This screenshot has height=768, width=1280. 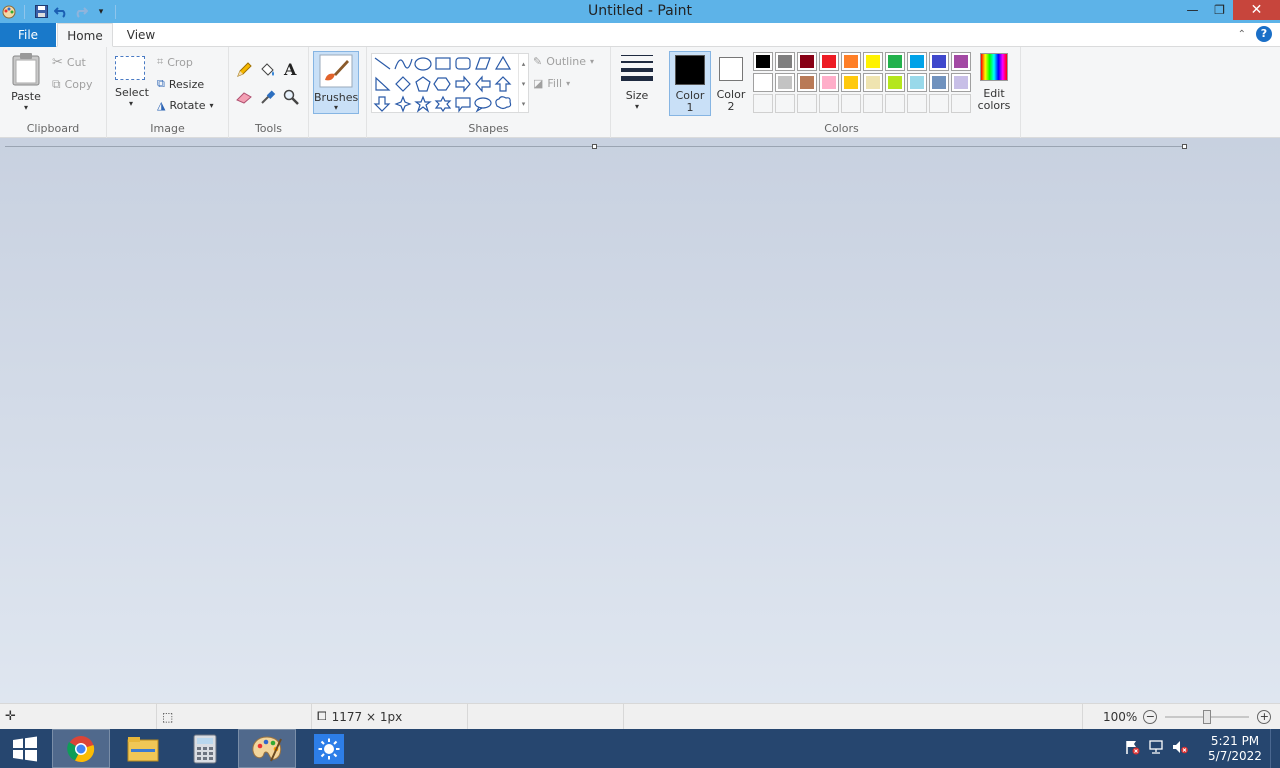 I want to click on rounded-callout-shape-icon, so click(x=463, y=105).